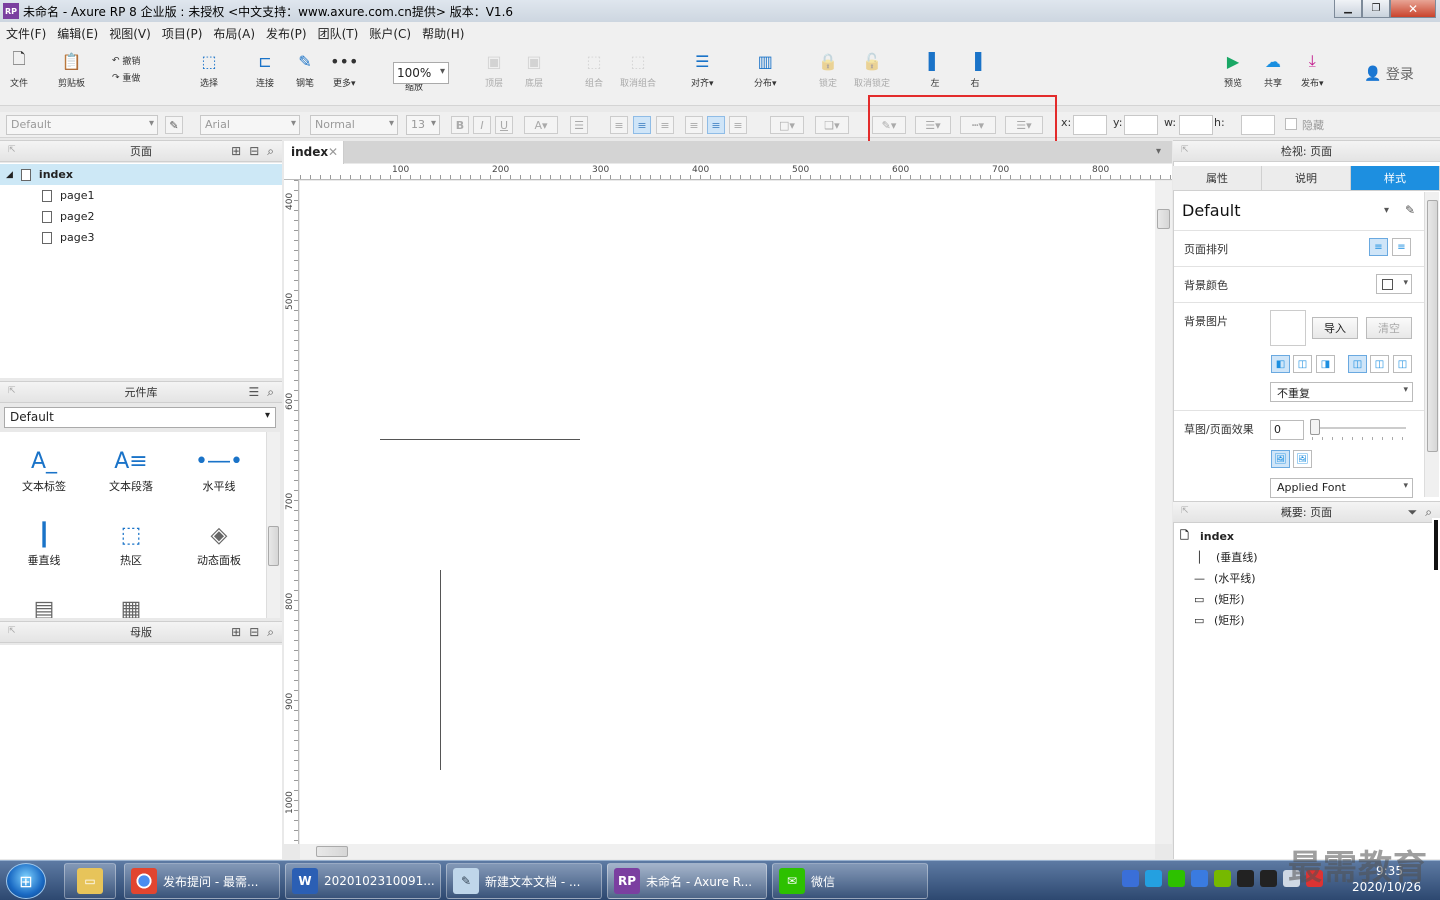 This screenshot has width=1440, height=900. Describe the element at coordinates (619, 125) in the screenshot. I see `align-text-left-icon: ≡` at that location.